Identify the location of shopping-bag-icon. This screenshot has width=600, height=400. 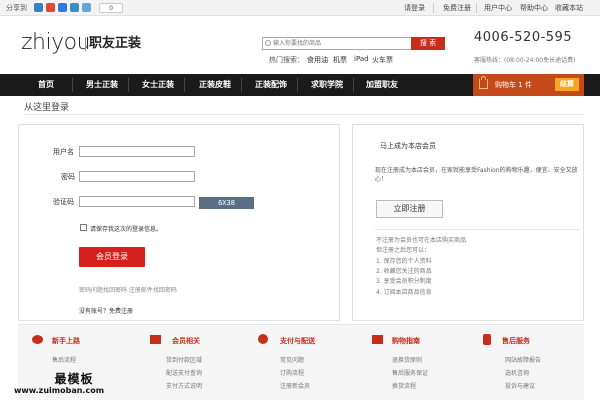
(483, 84).